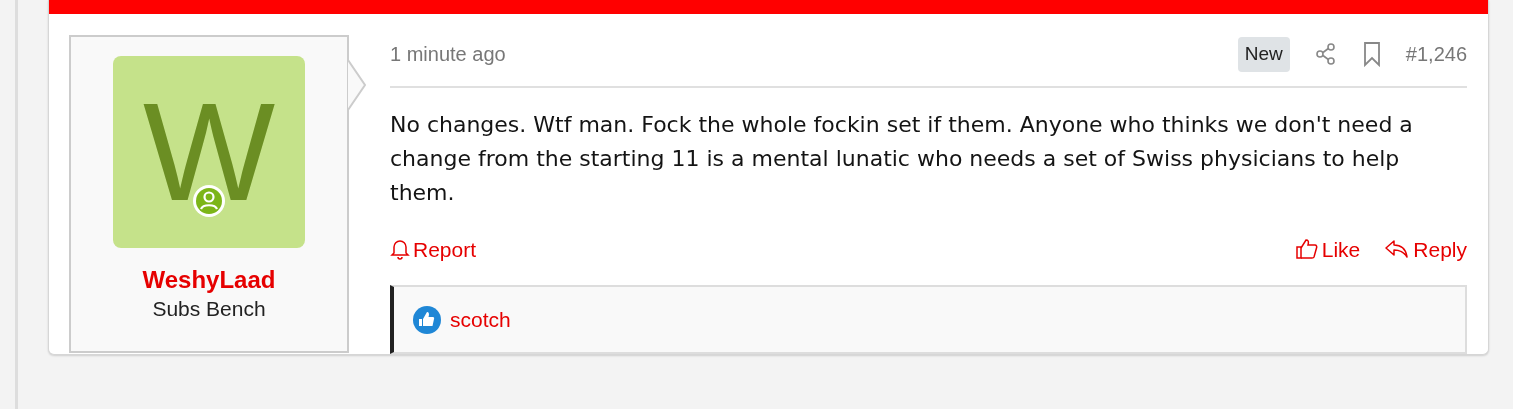 The image size is (1513, 409). Describe the element at coordinates (1397, 249) in the screenshot. I see `reply-icon` at that location.